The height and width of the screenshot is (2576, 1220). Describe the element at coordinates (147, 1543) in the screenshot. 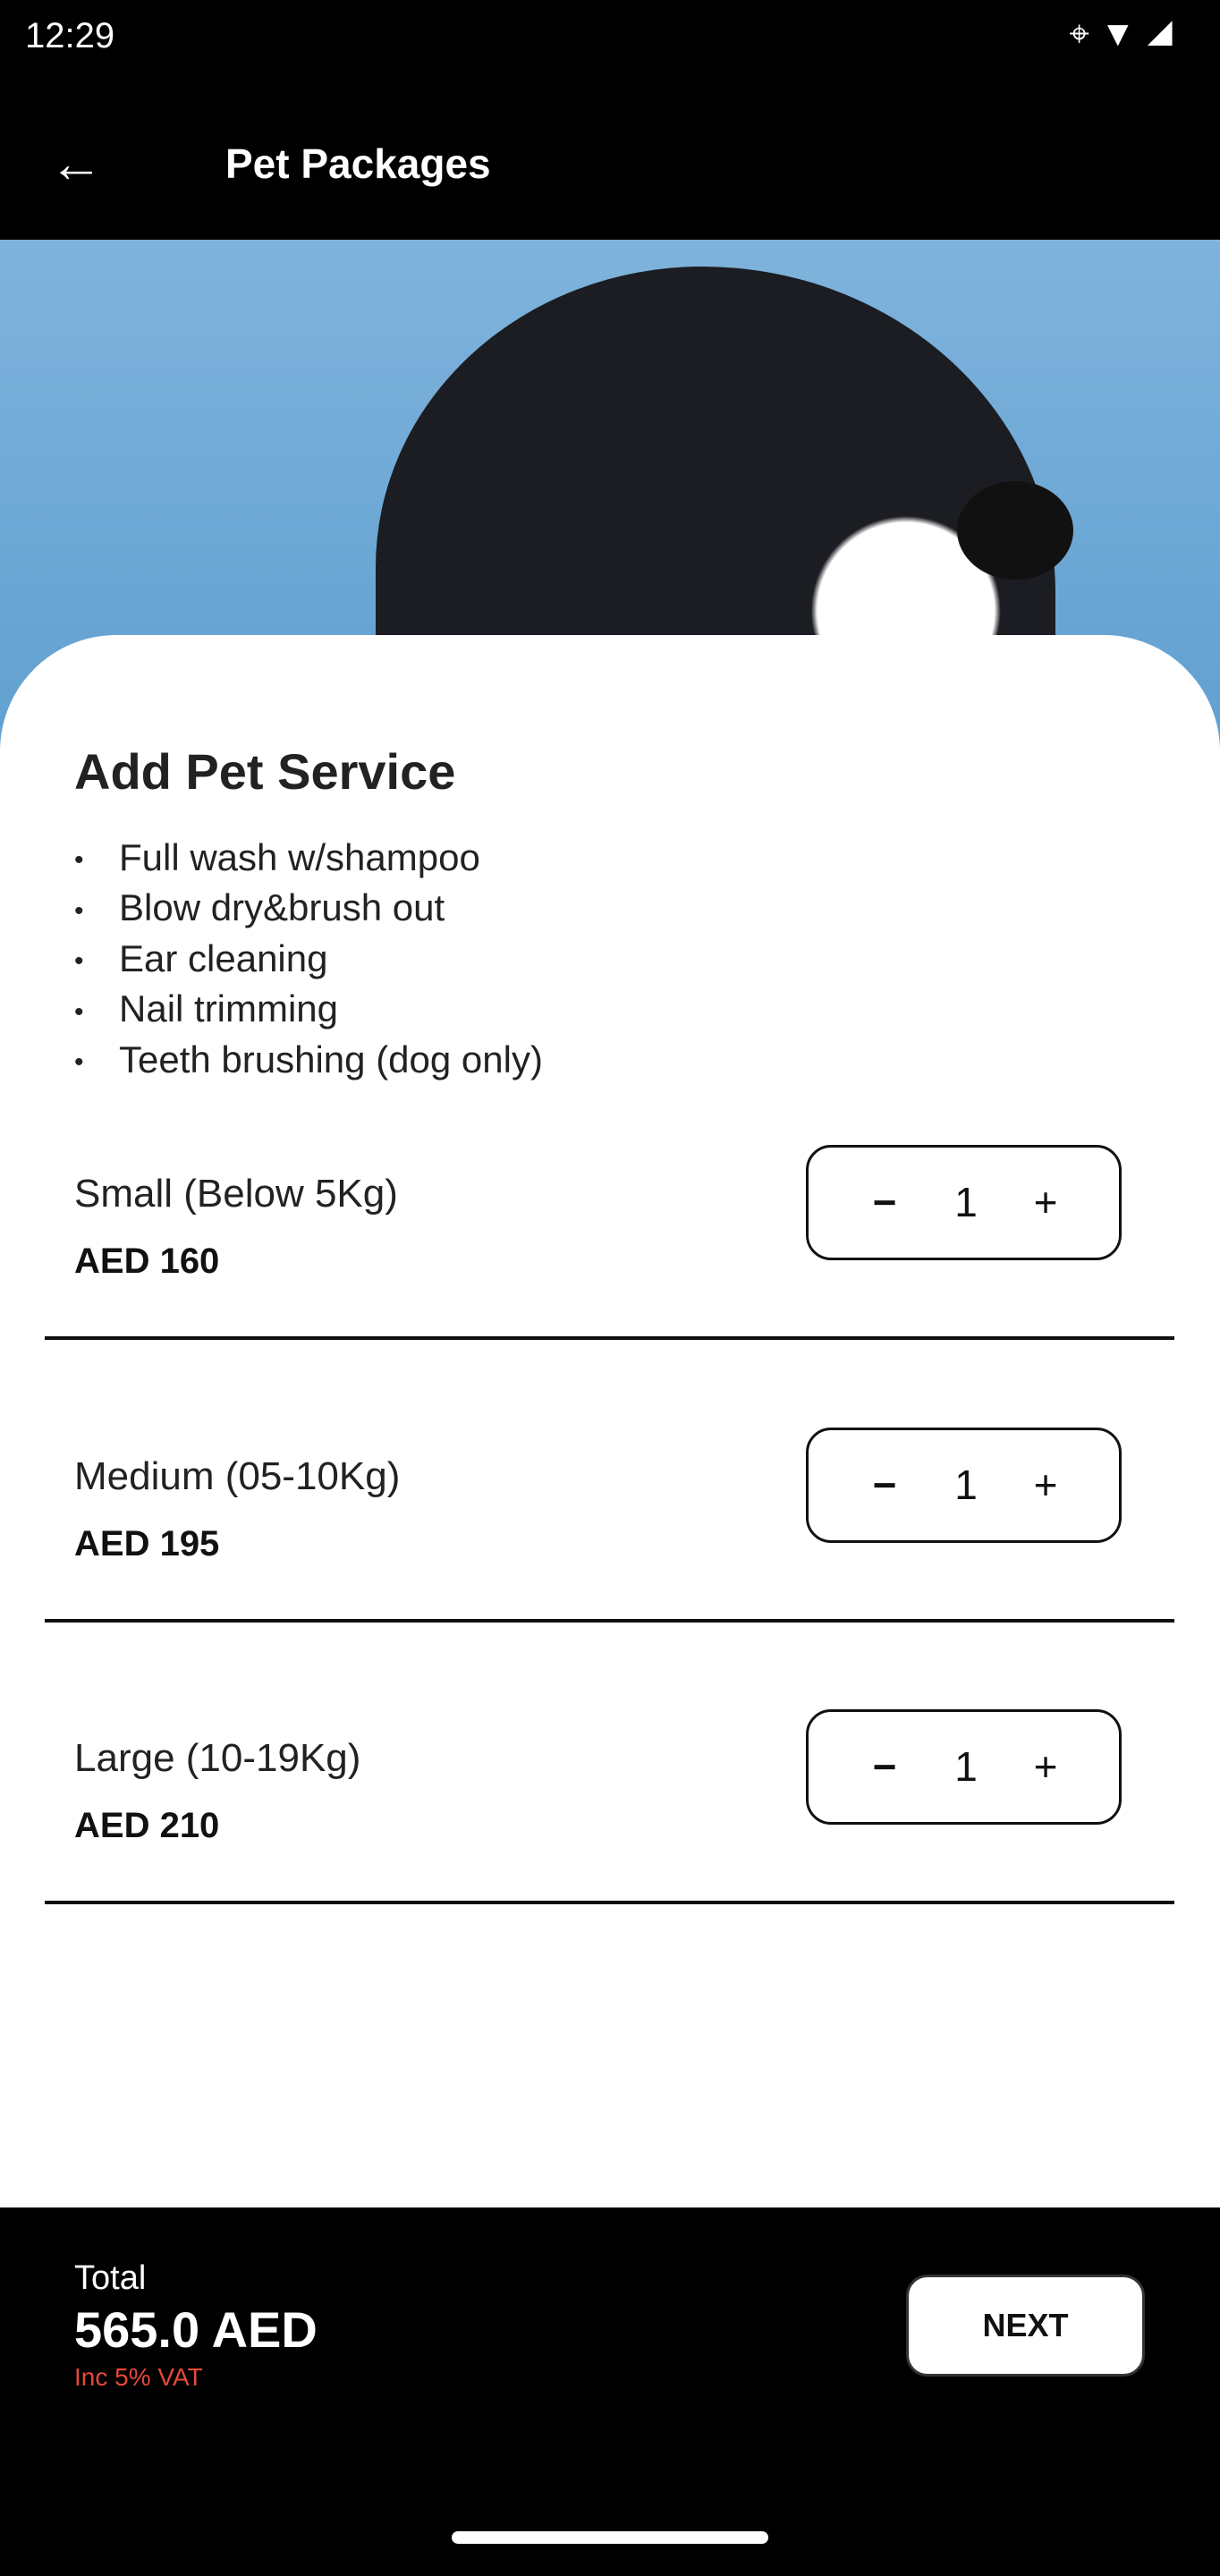

I see `package-price: AED 195` at that location.